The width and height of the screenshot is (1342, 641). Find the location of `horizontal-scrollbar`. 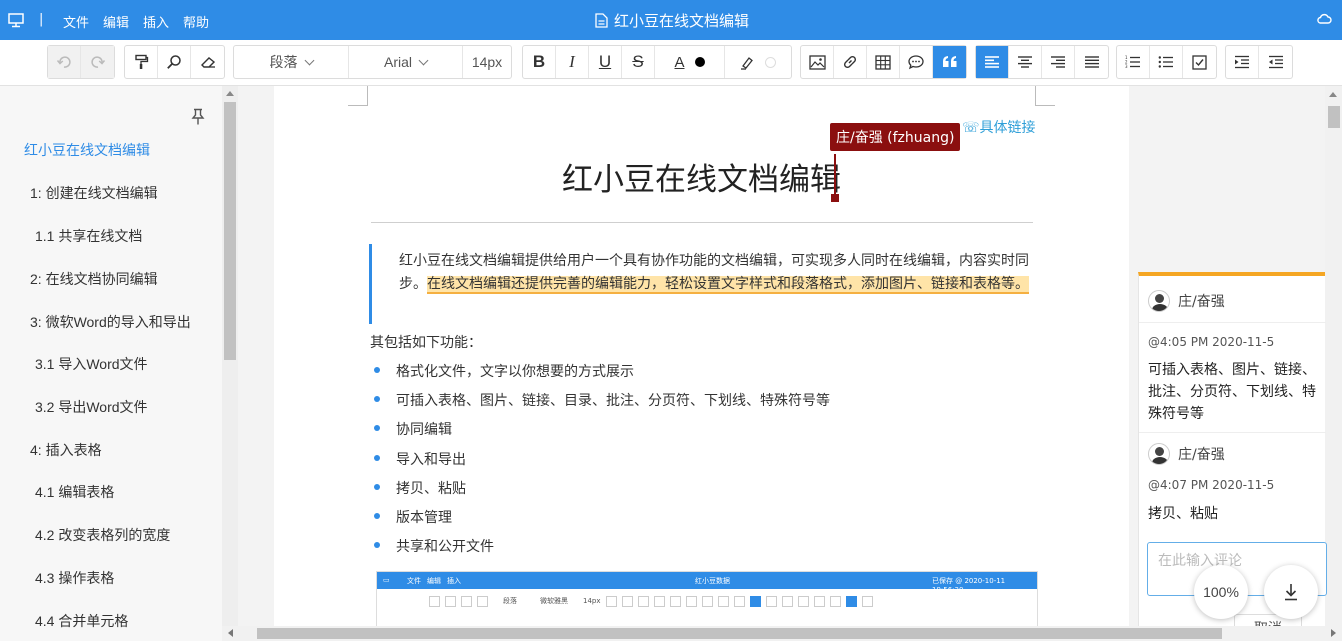

horizontal-scrollbar is located at coordinates (782, 633).